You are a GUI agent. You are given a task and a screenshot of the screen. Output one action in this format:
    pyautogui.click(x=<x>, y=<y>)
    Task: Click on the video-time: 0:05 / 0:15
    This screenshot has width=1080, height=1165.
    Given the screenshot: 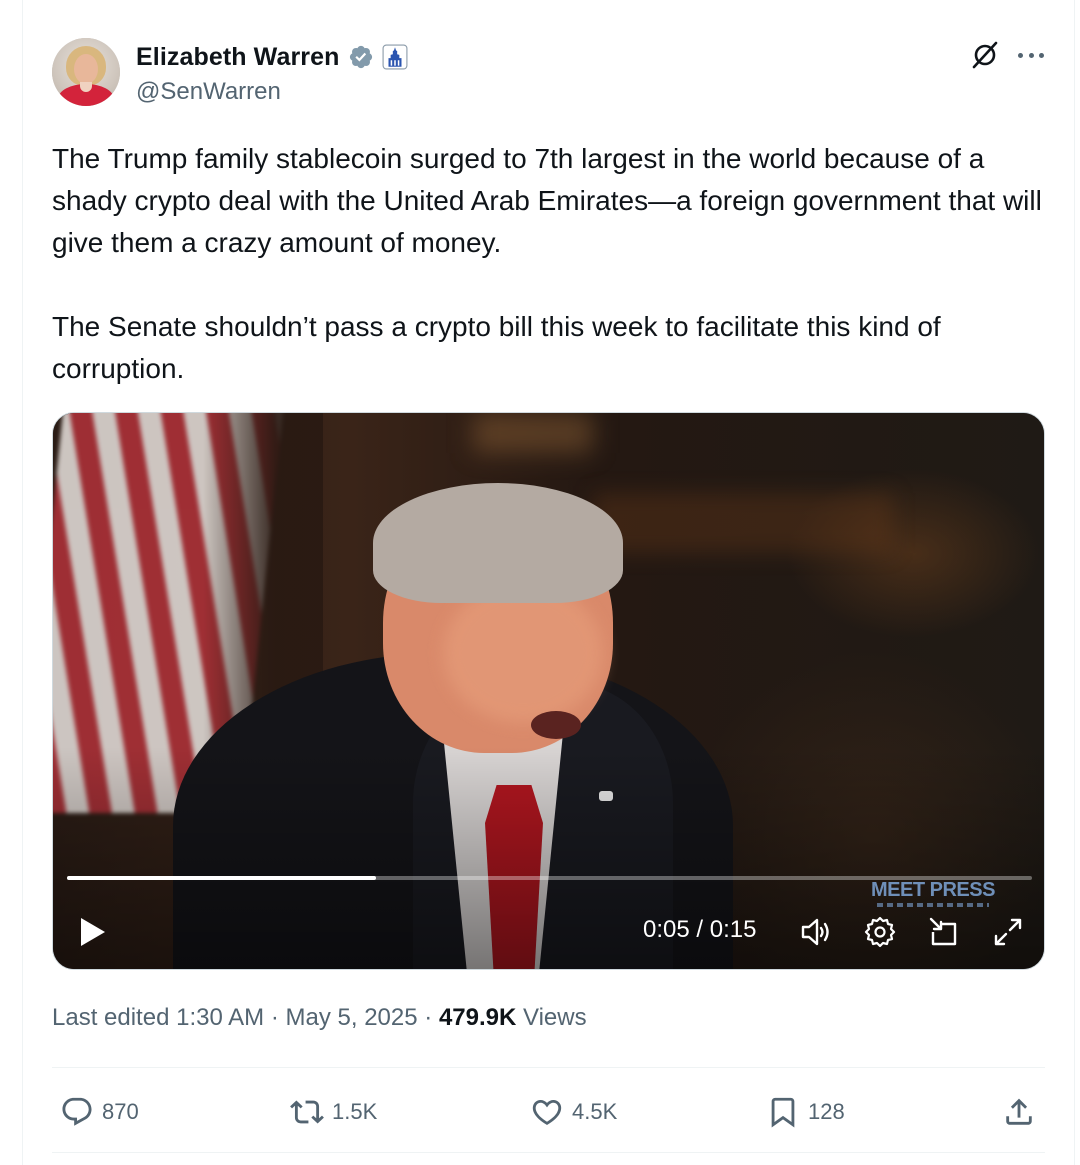 What is the action you would take?
    pyautogui.click(x=700, y=929)
    